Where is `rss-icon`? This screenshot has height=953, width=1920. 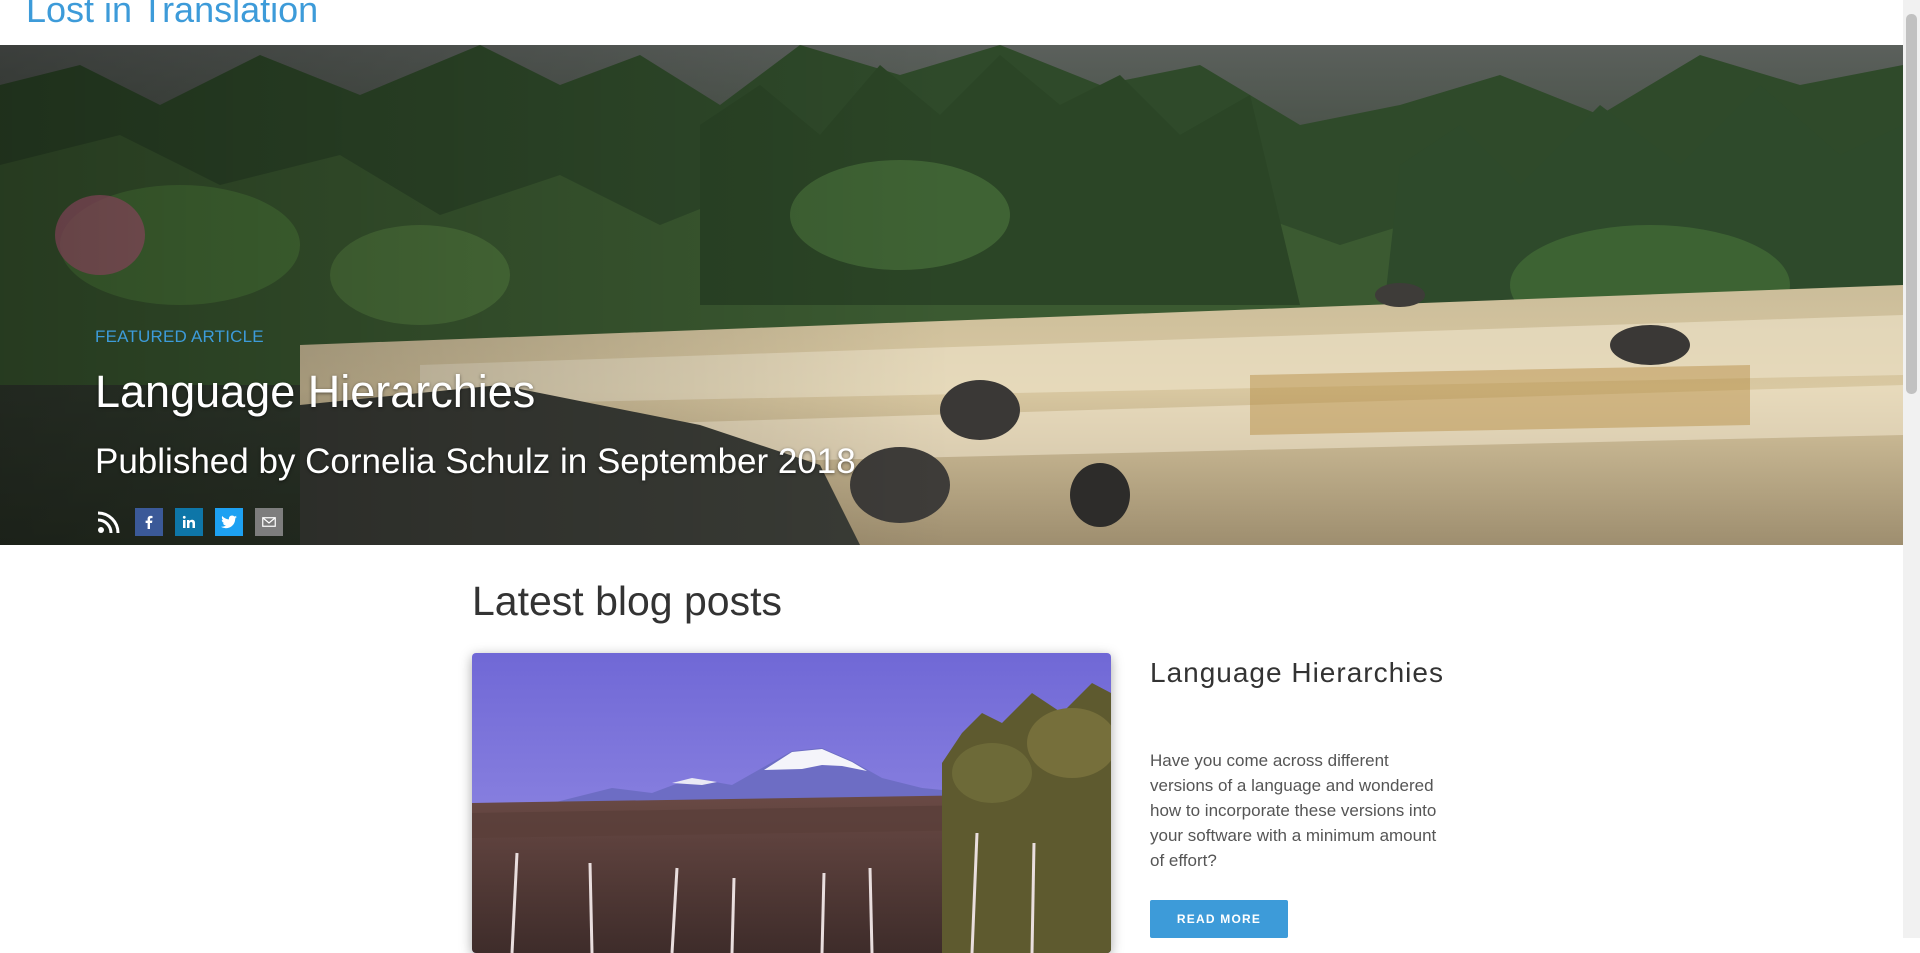
rss-icon is located at coordinates (109, 522).